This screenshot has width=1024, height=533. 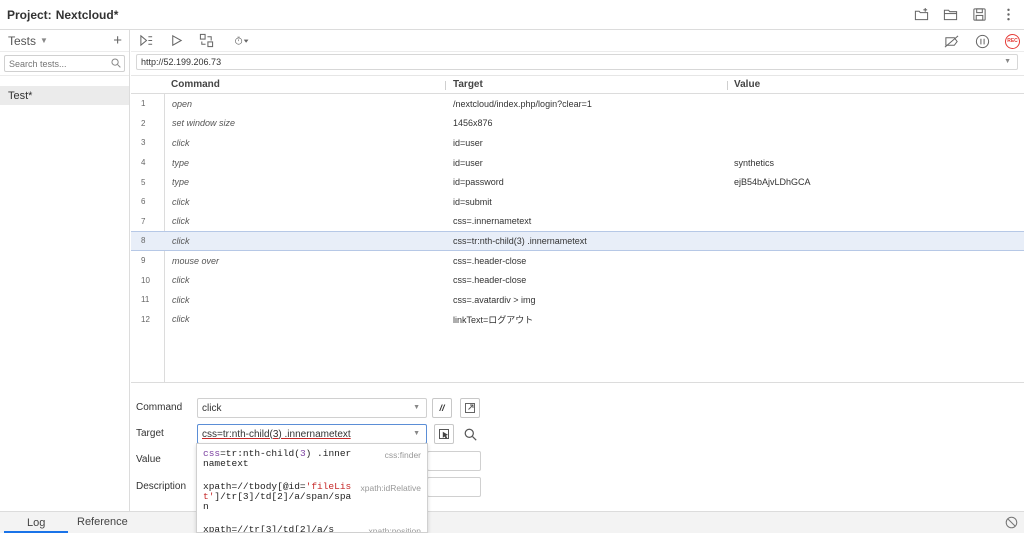 What do you see at coordinates (577, 280) in the screenshot?
I see `table-row: 10 click css=.header-close` at bounding box center [577, 280].